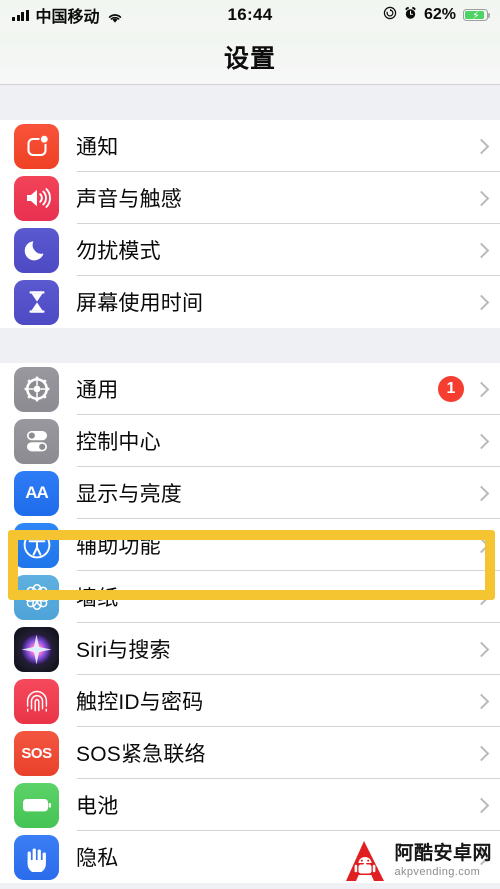 Image resolution: width=500 pixels, height=889 pixels. What do you see at coordinates (118, 251) in the screenshot?
I see `settings-row-label: 勿扰模式` at bounding box center [118, 251].